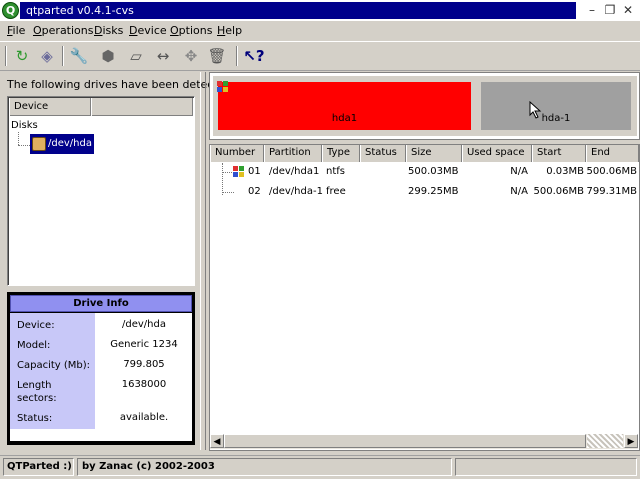  Describe the element at coordinates (34, 345) in the screenshot. I see `info-label-model: Model:` at that location.